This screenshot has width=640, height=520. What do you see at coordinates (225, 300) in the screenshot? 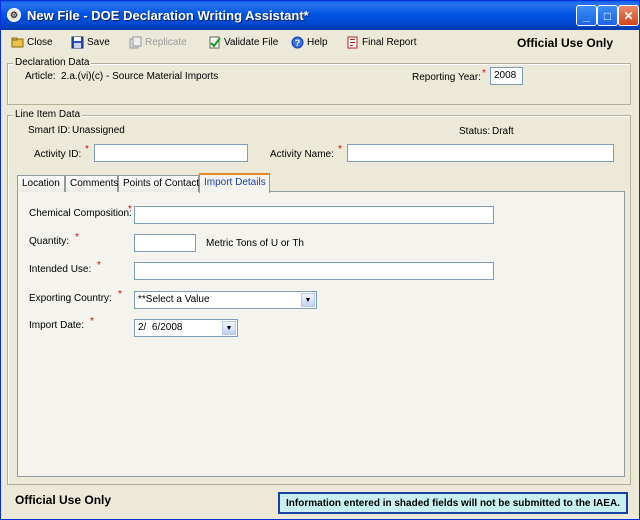
I see `exporting-country-select: **Select a Value ▼` at bounding box center [225, 300].